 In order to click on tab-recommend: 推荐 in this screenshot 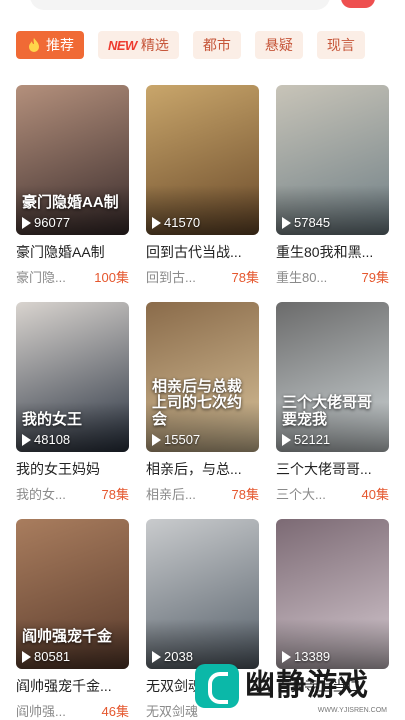, I will do `click(50, 45)`.